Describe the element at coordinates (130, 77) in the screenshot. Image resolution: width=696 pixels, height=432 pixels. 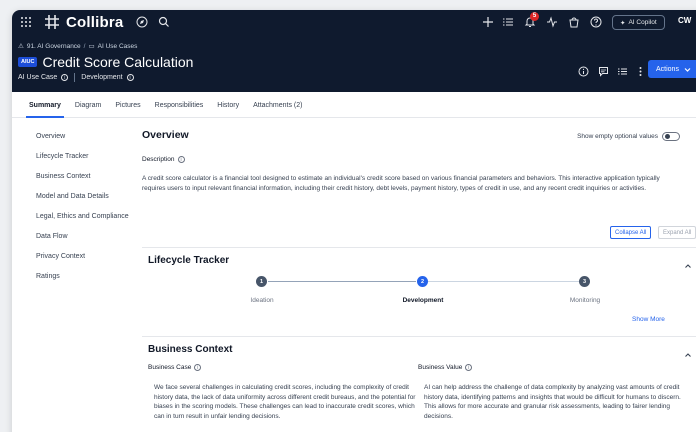
I see `status-info-icon: i` at that location.